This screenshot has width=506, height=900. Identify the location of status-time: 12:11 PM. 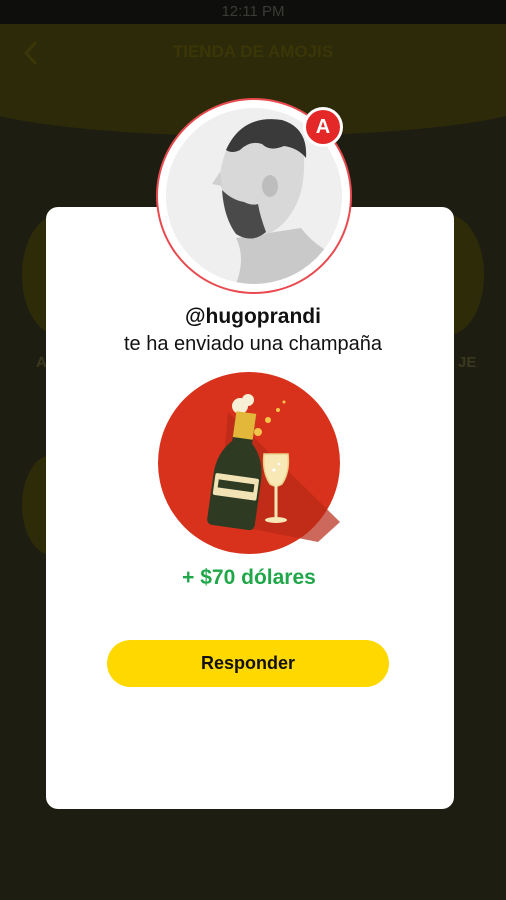
(253, 11).